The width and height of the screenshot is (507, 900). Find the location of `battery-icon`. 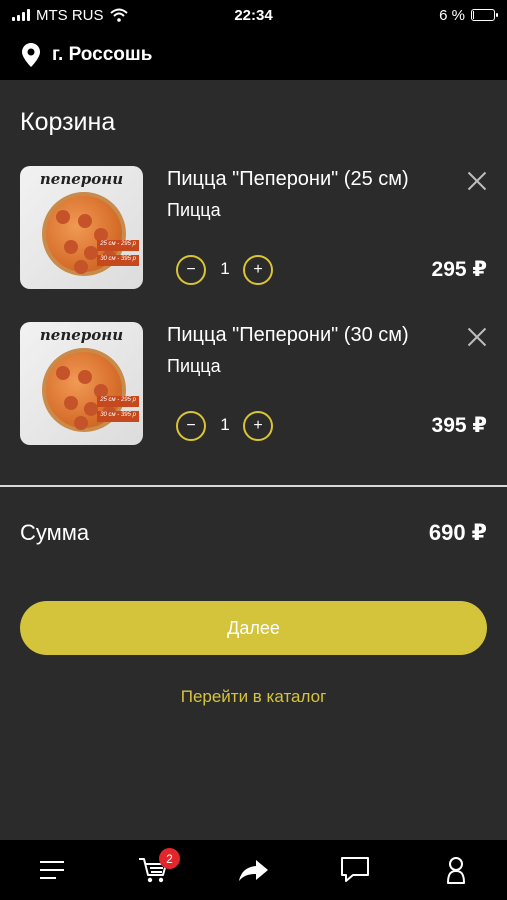

battery-icon is located at coordinates (484, 15).